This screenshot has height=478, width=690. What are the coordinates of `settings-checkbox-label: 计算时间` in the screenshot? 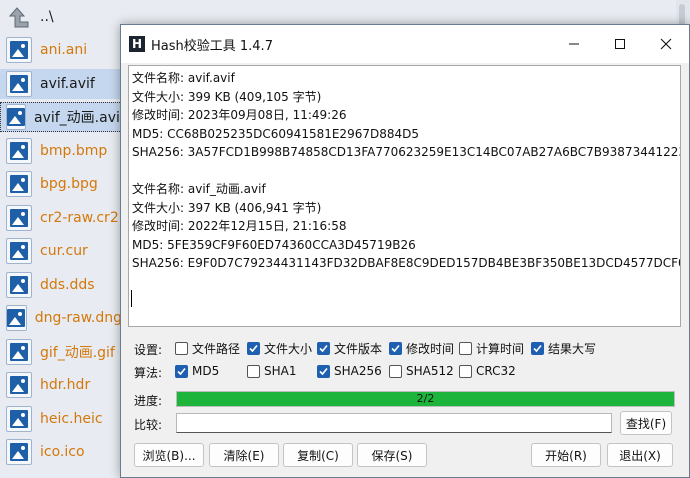 It's located at (500, 348).